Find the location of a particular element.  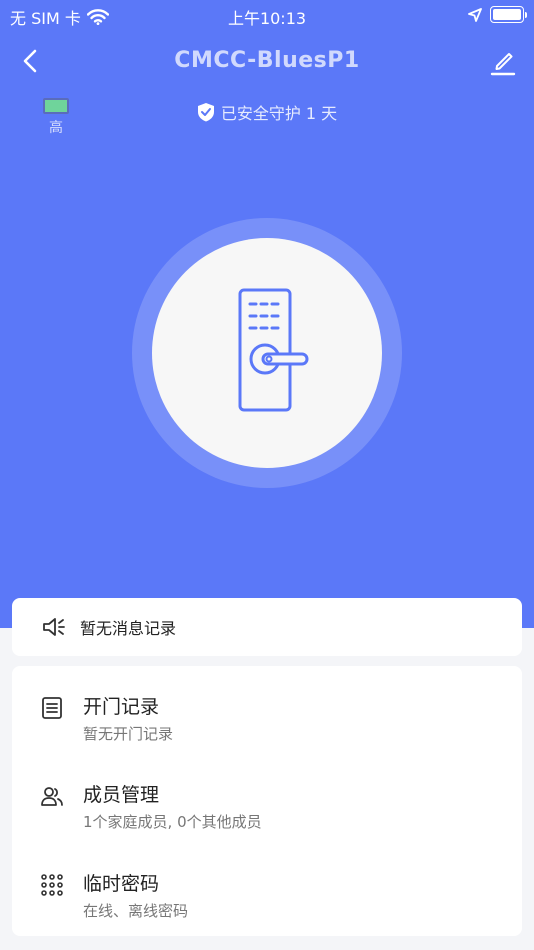

item-title: 成员管理 is located at coordinates (121, 795).